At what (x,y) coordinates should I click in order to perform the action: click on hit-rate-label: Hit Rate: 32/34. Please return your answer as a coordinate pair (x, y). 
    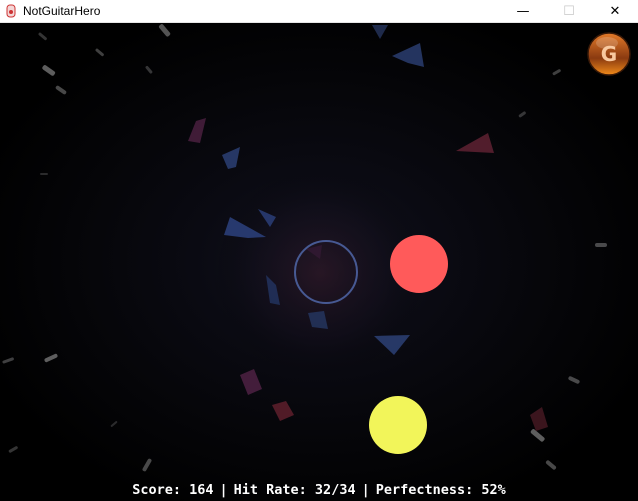
    Looking at the image, I should click on (294, 490).